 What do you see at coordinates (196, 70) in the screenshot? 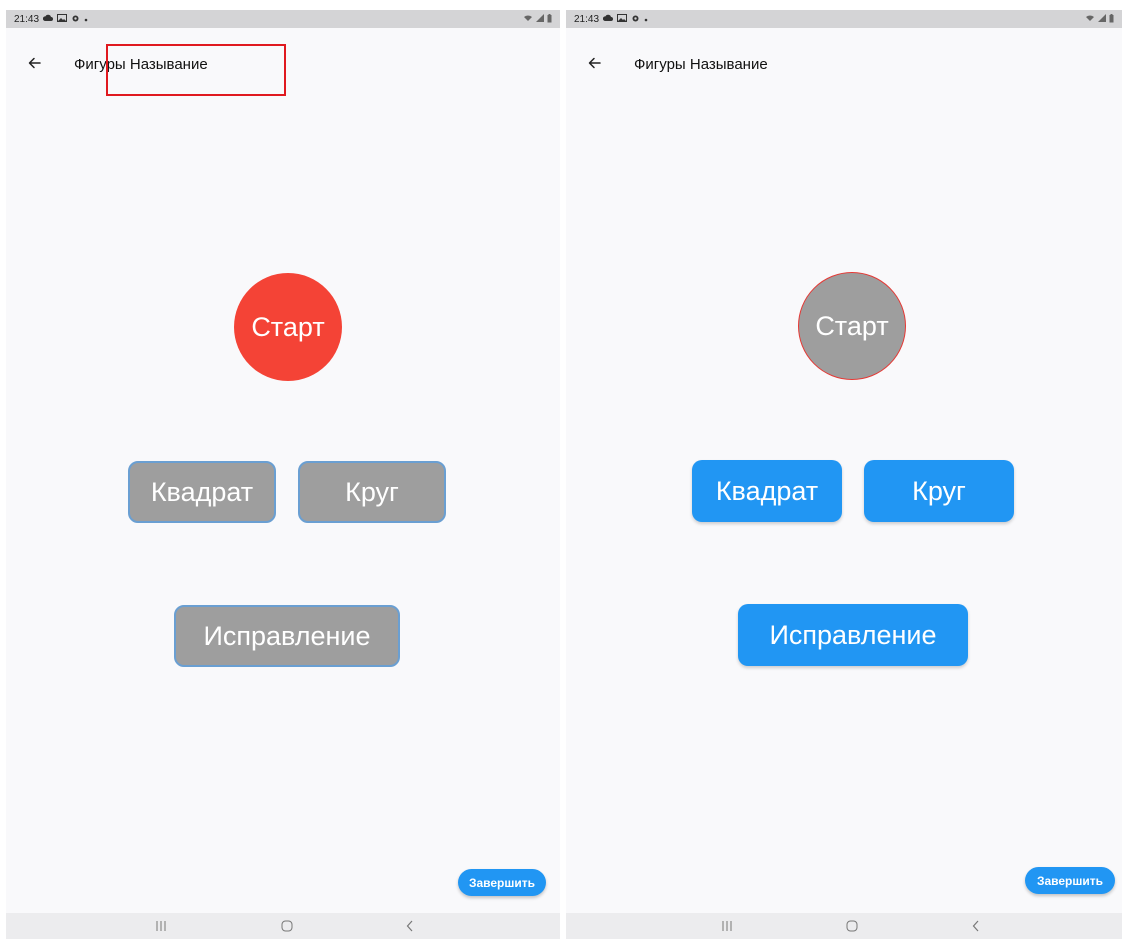
I see `highlight-annotation-box` at bounding box center [196, 70].